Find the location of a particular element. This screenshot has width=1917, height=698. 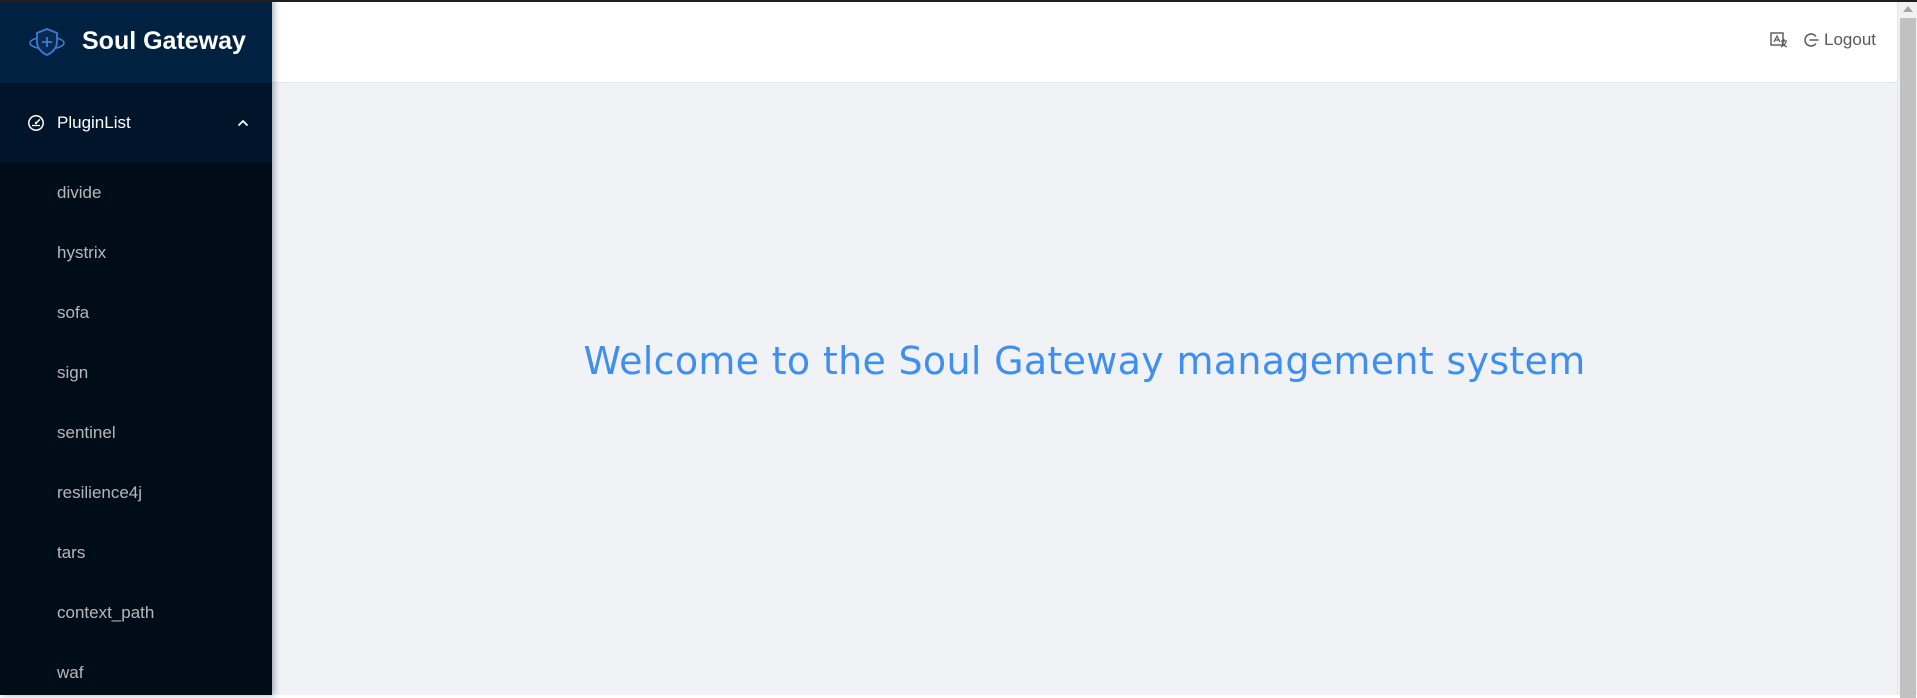

sidebar-item-sofa: sofa is located at coordinates (136, 313).